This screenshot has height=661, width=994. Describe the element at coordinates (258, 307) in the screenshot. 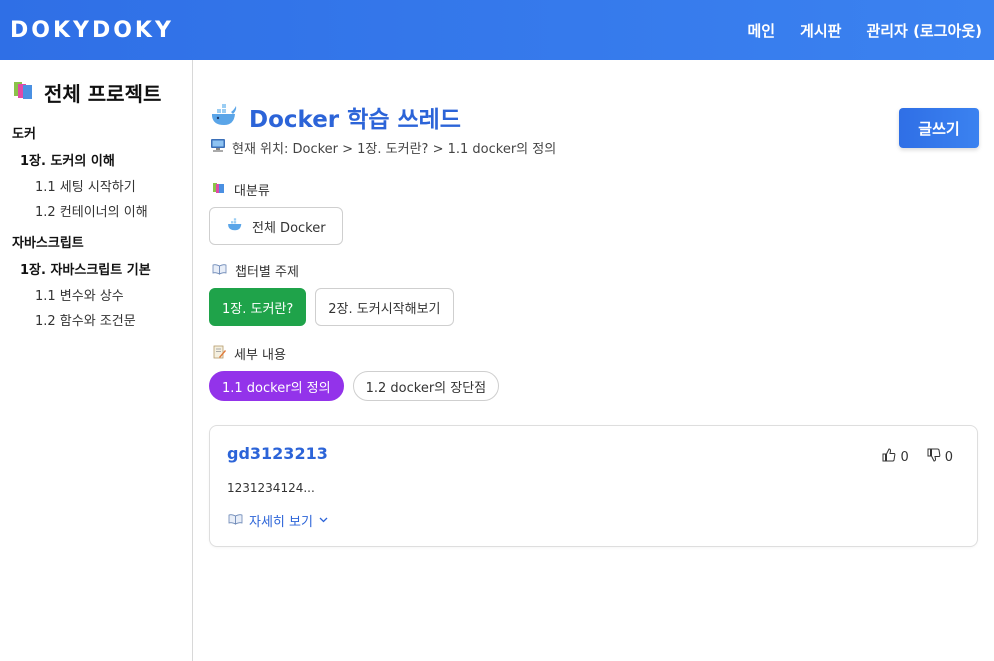

I see `chapter-chip-1: 1장. 도커란?` at that location.